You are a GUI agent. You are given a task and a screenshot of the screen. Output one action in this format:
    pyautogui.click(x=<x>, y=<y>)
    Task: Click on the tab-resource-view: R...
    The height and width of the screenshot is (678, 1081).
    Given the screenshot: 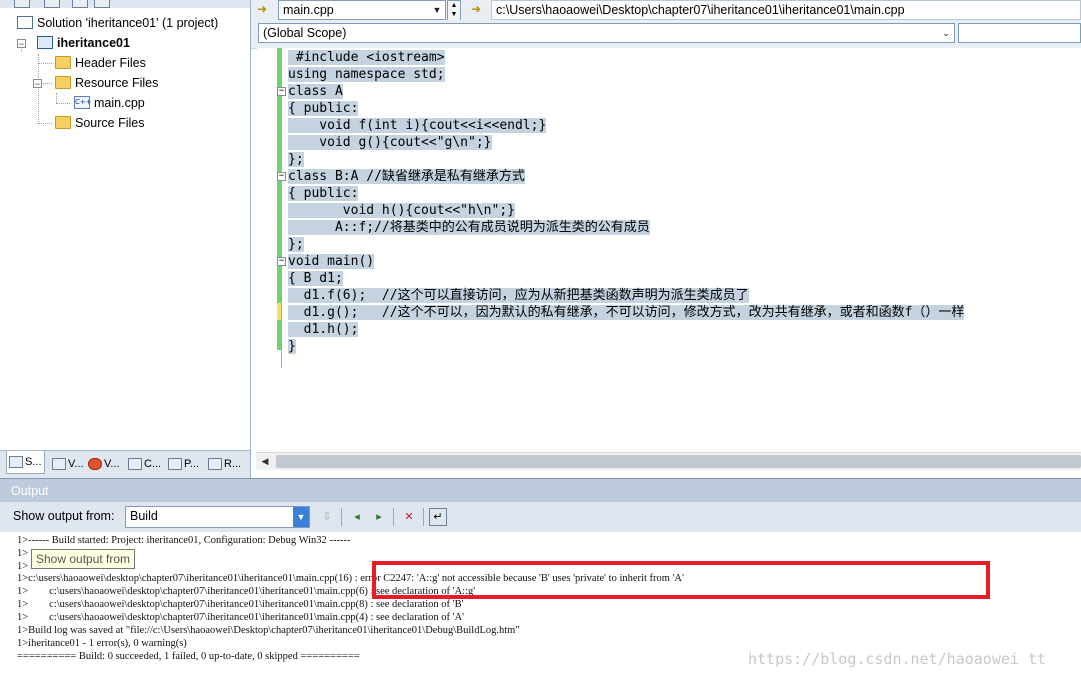 What is the action you would take?
    pyautogui.click(x=224, y=464)
    